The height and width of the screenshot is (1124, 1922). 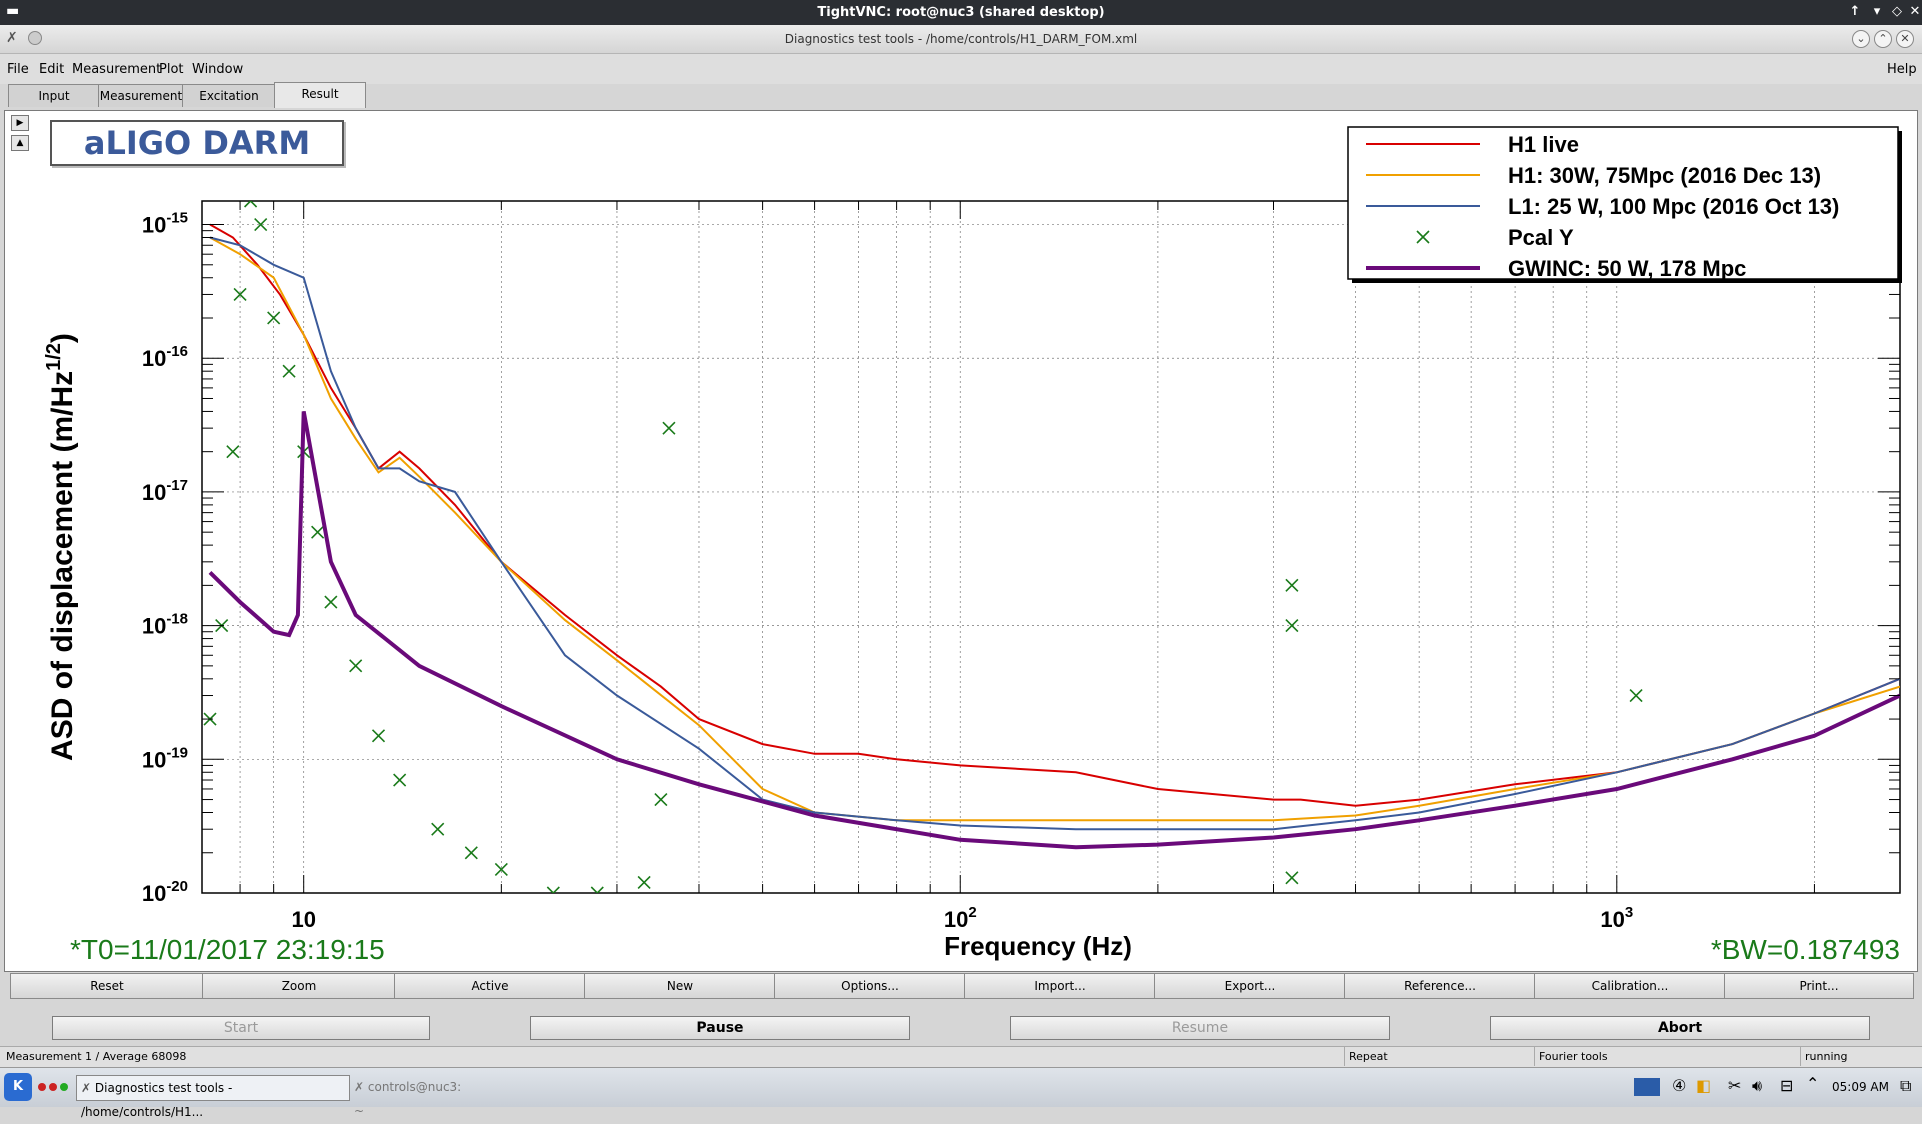 What do you see at coordinates (303, 919) in the screenshot?
I see `x-tick-label: 10` at bounding box center [303, 919].